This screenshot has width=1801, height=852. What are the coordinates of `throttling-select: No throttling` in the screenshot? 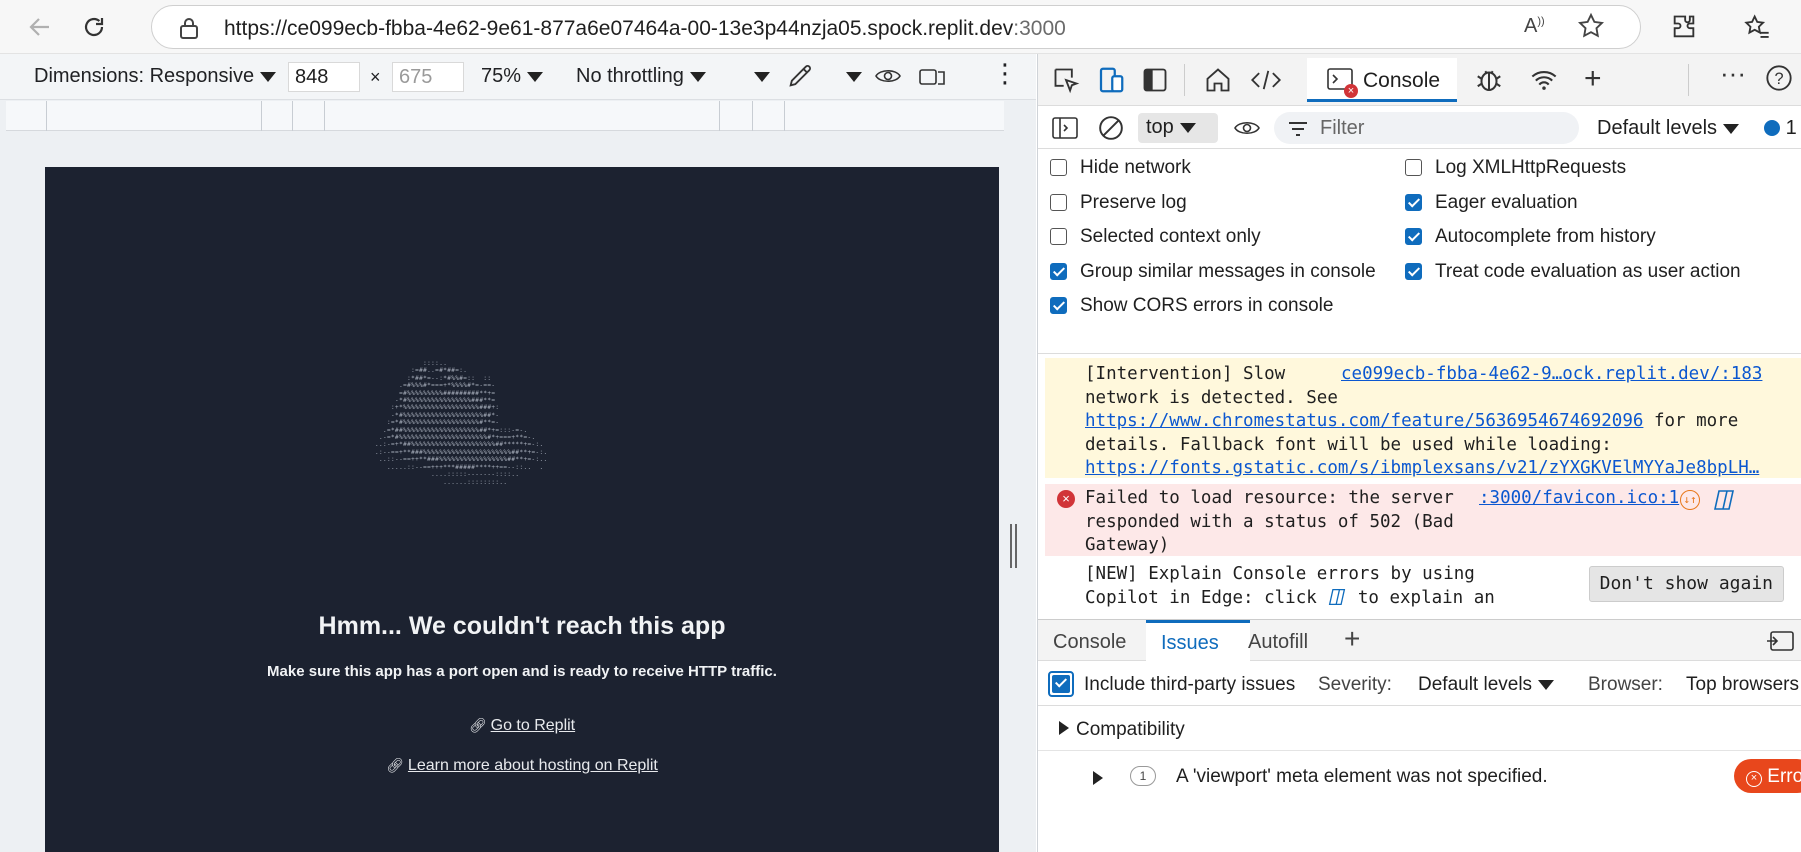 It's located at (641, 76).